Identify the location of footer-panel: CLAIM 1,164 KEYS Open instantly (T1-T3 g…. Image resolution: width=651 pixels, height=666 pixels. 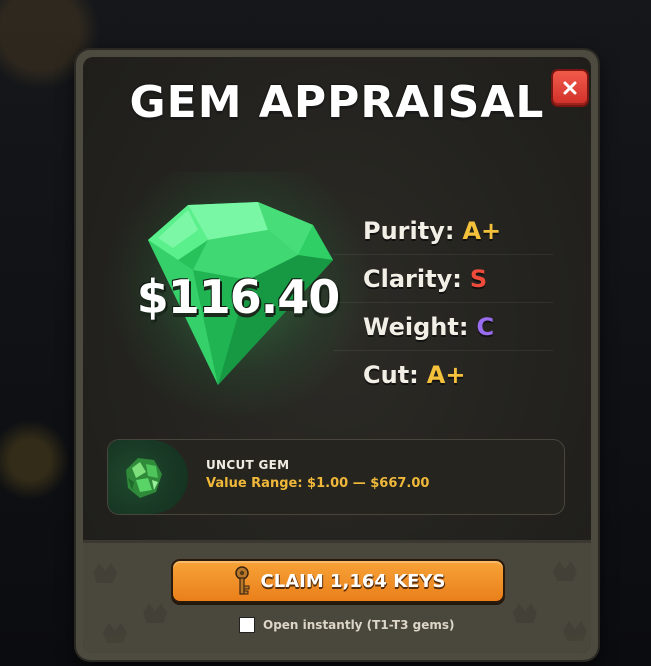
(337, 596).